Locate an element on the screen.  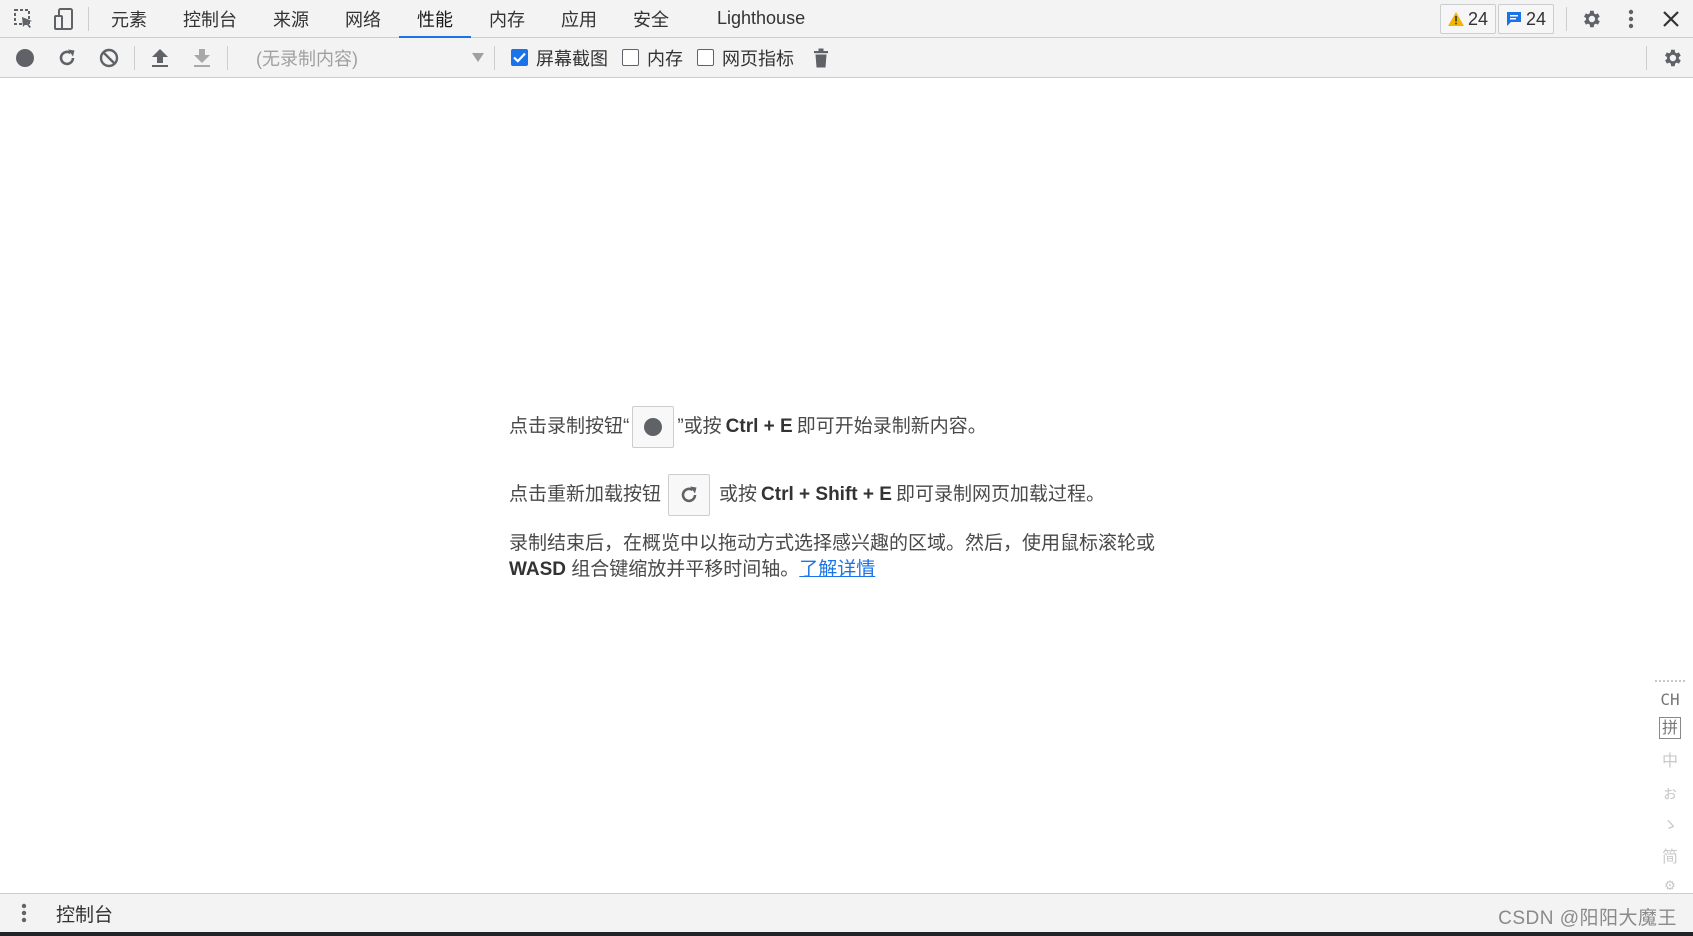
inline-reload-button is located at coordinates (689, 495).